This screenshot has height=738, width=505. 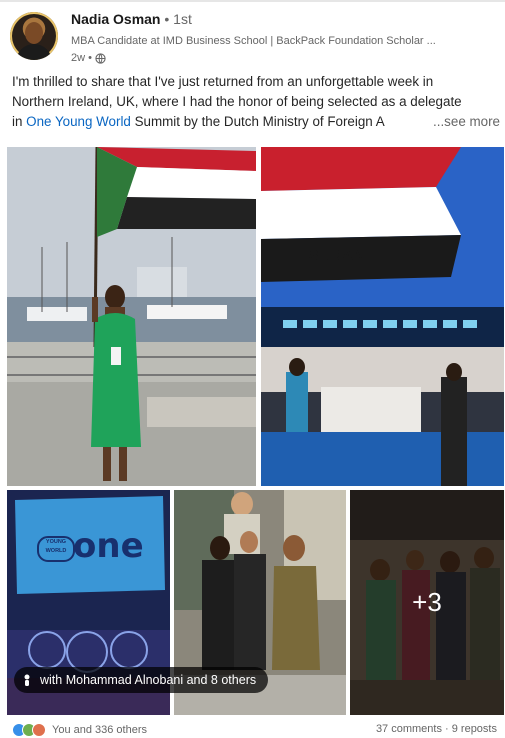 What do you see at coordinates (148, 680) in the screenshot?
I see `tagged-people-text: with Mohammad Alnobani and 8 others` at bounding box center [148, 680].